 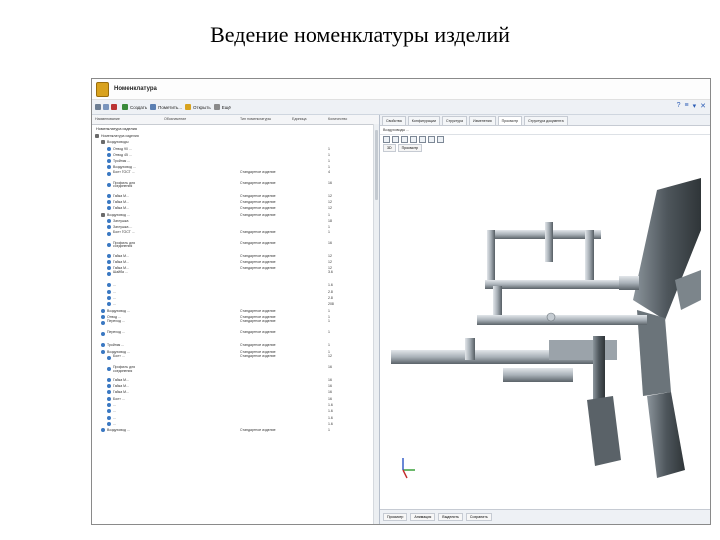 What do you see at coordinates (376, 324) in the screenshot?
I see `tree-scrollbar` at bounding box center [376, 324].